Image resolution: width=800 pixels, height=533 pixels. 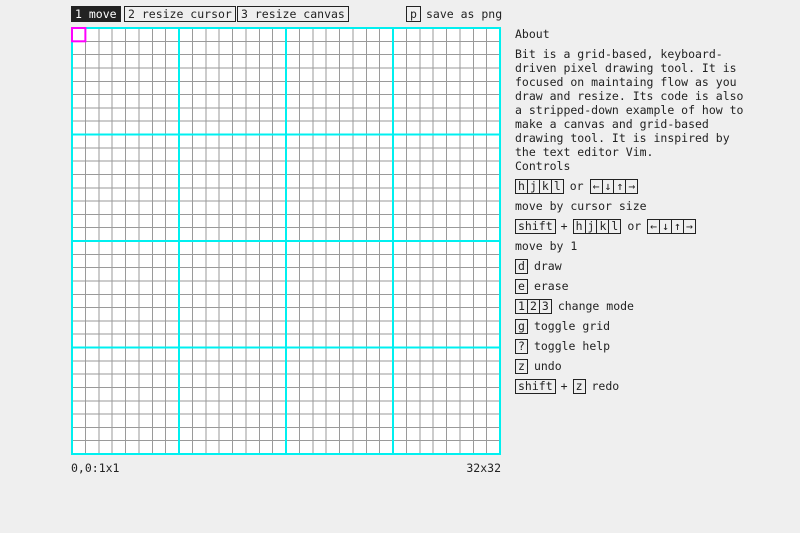 I want to click on controls-heading: Controls, so click(x=543, y=166).